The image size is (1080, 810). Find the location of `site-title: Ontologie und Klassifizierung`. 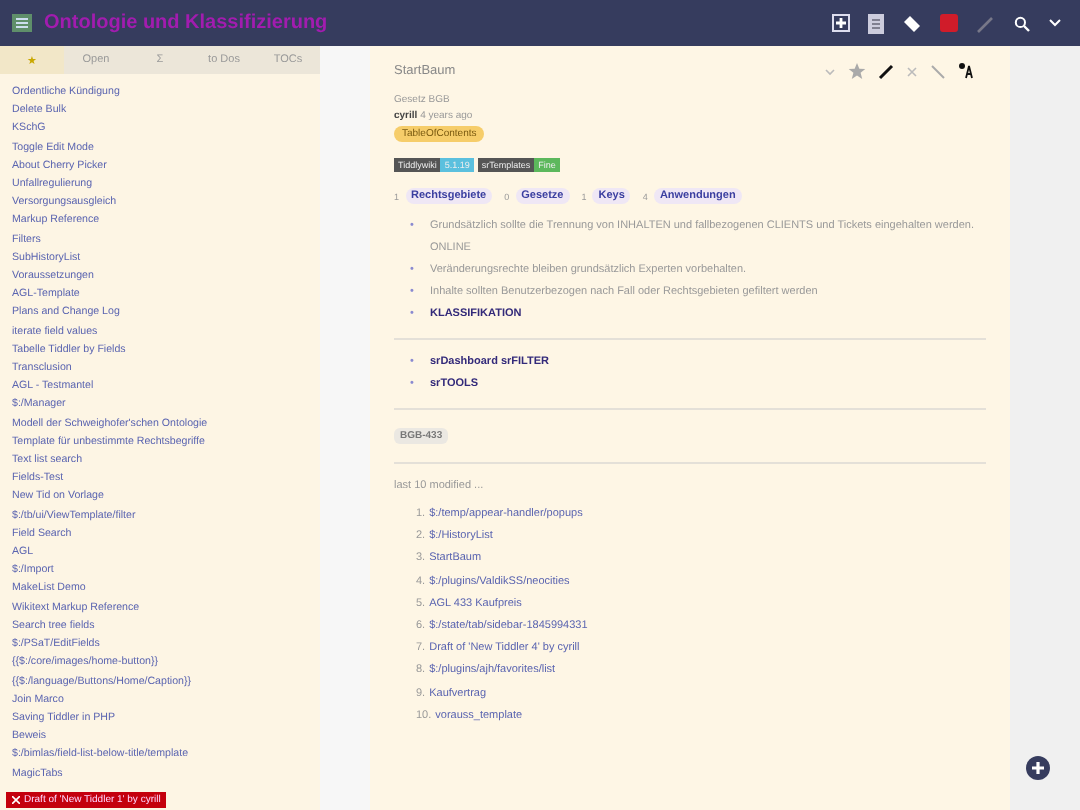

site-title: Ontologie und Klassifizierung is located at coordinates (186, 23).